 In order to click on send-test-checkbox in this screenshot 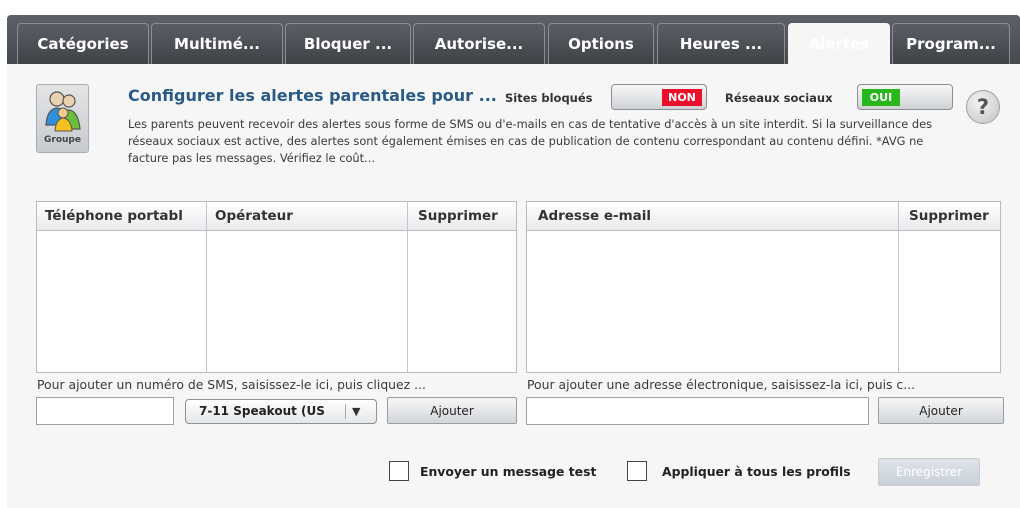, I will do `click(399, 471)`.